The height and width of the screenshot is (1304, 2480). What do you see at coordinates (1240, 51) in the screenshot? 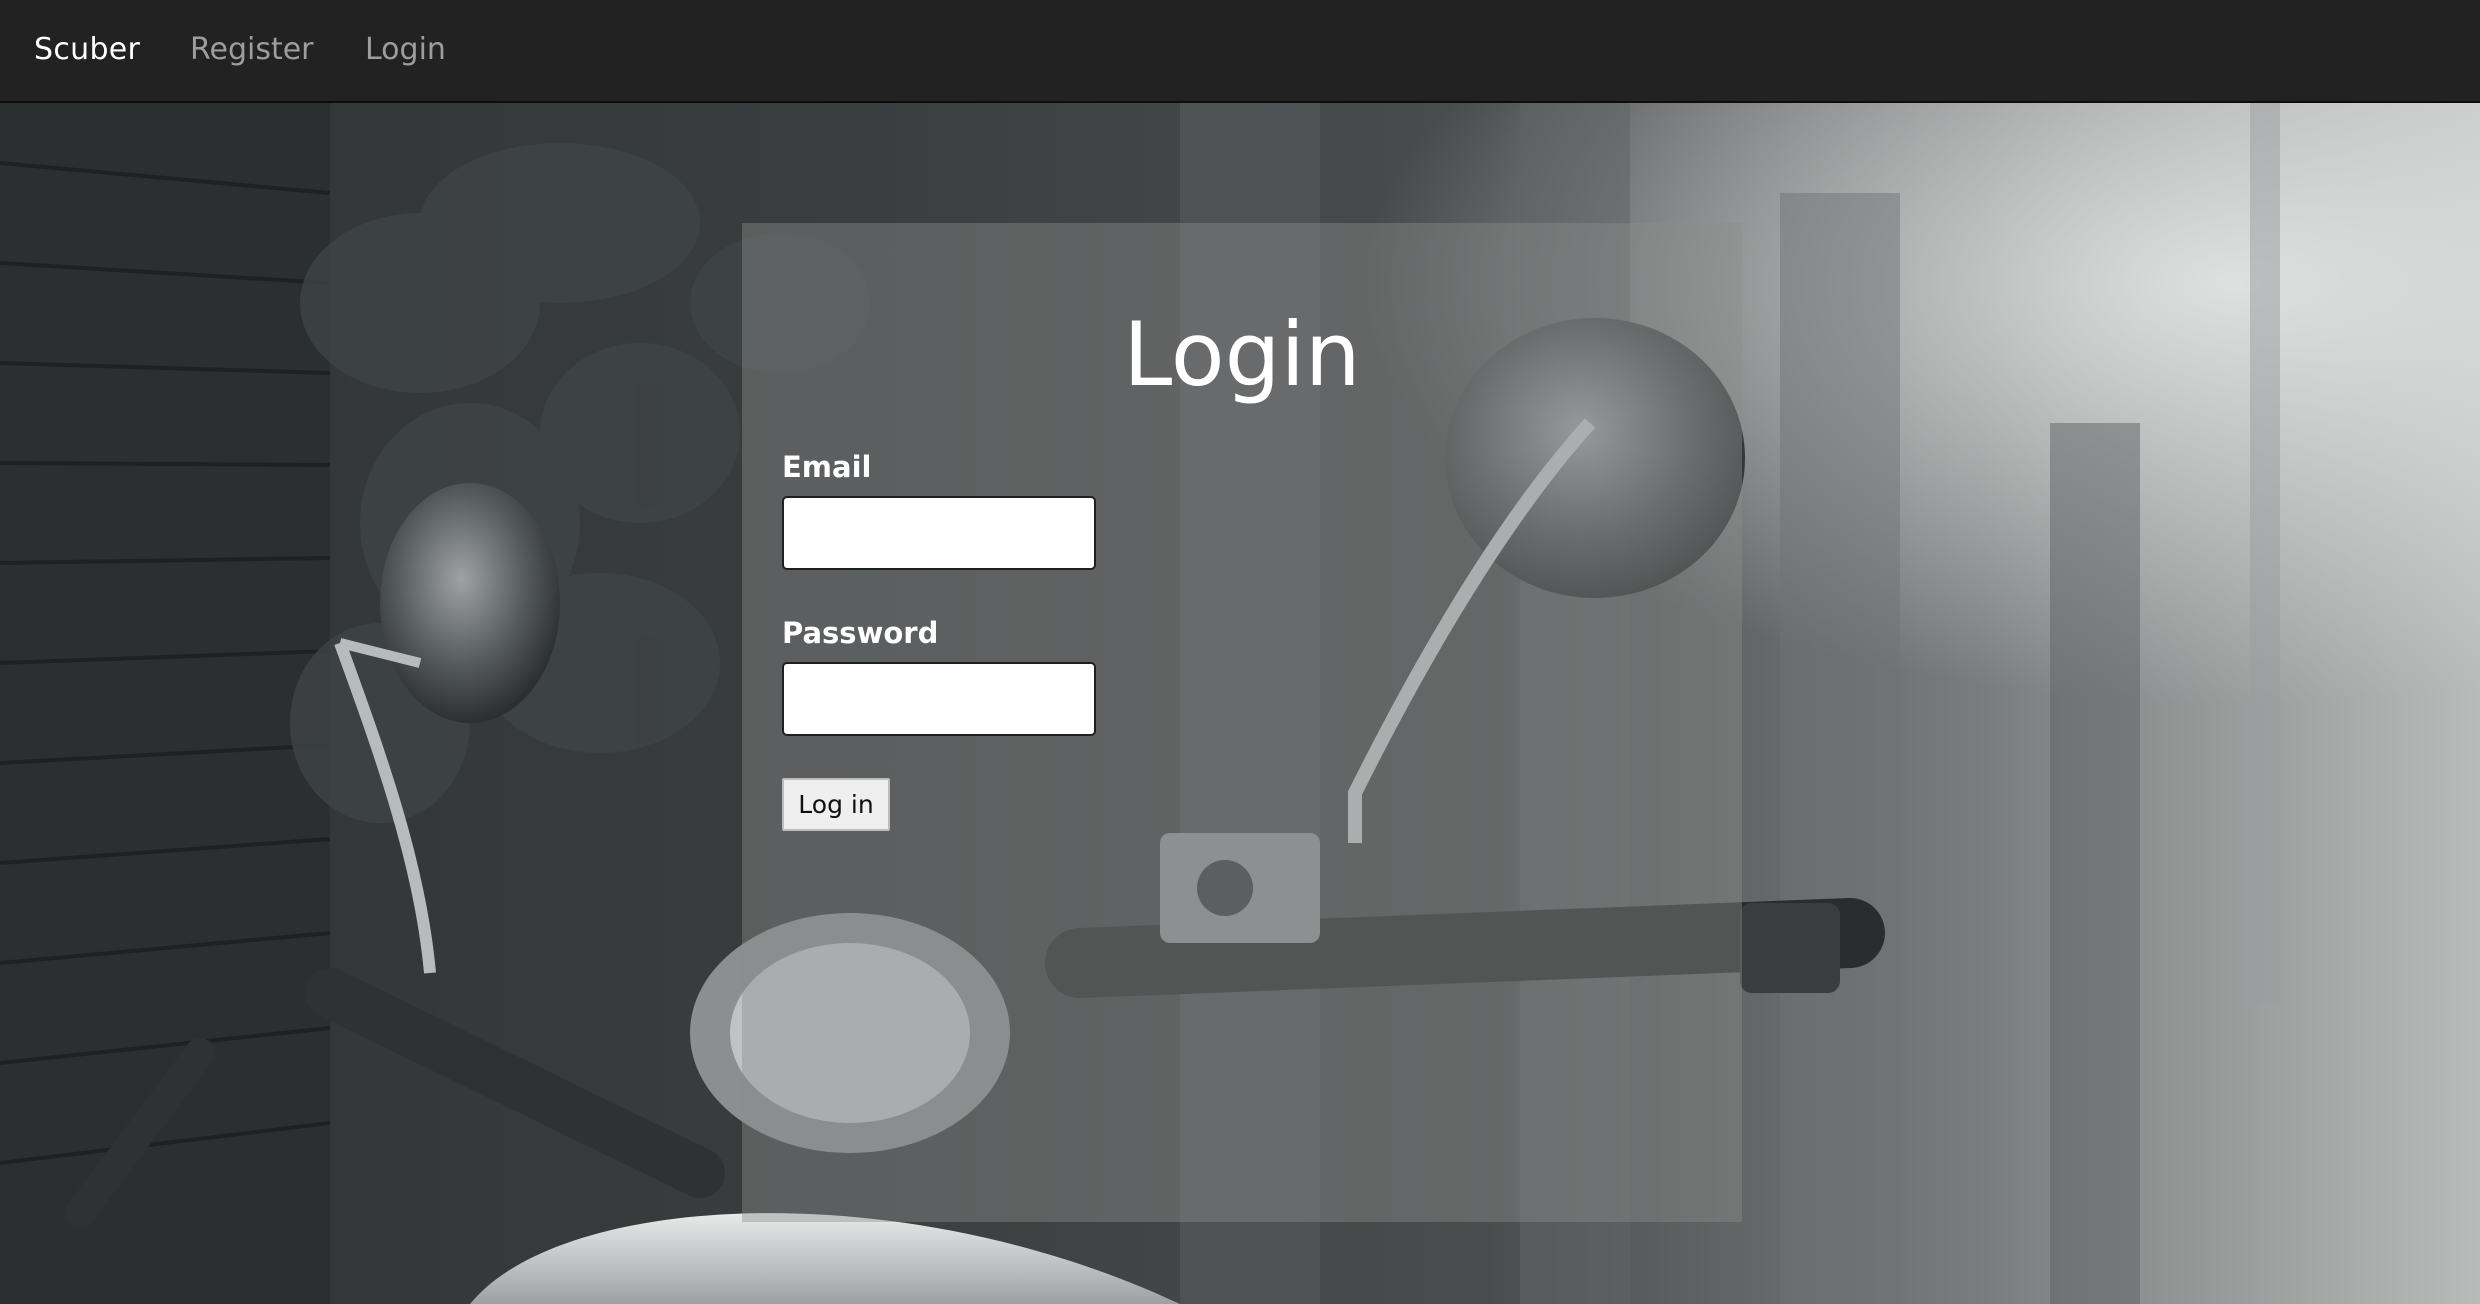
I see `top-navbar: Scuber Register Login` at bounding box center [1240, 51].